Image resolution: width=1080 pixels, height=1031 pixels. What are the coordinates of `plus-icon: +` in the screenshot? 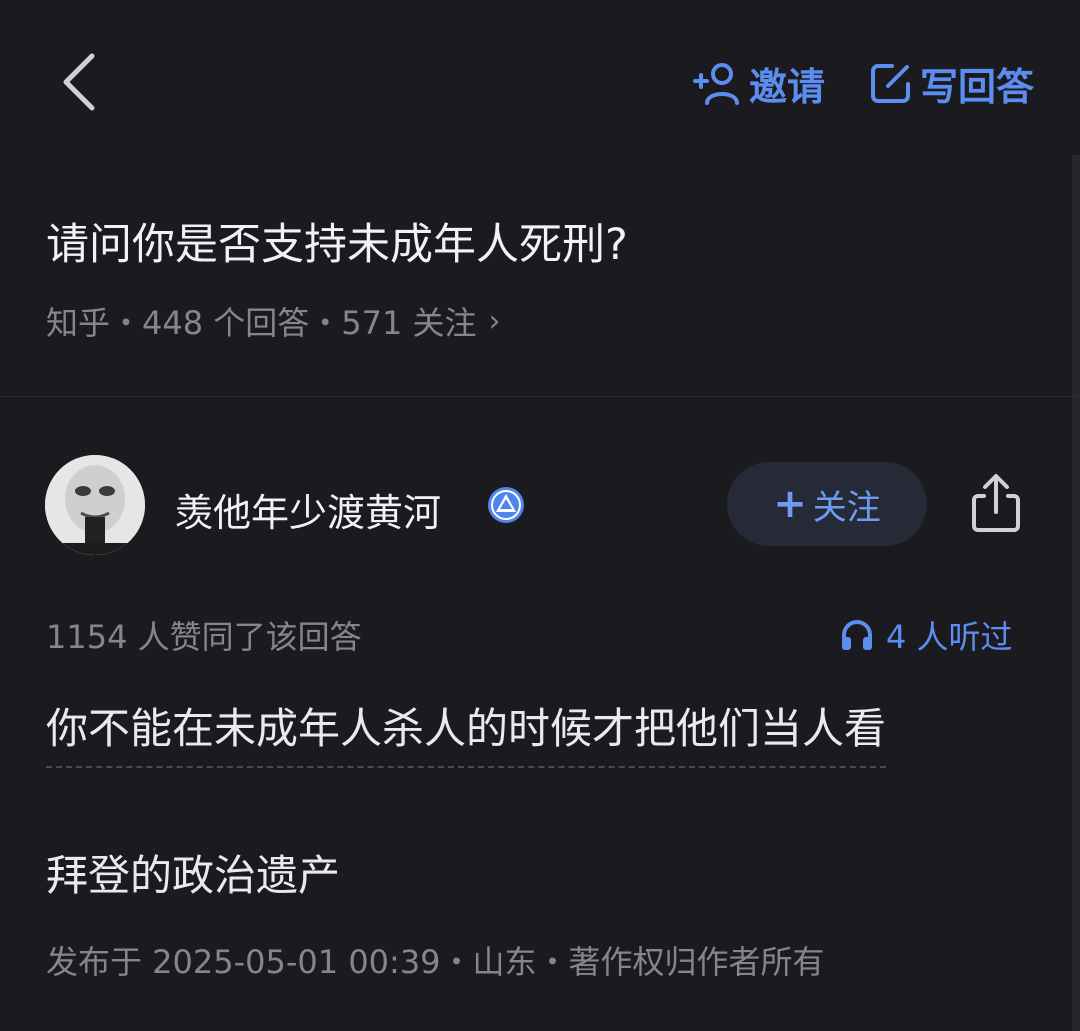 It's located at (790, 504).